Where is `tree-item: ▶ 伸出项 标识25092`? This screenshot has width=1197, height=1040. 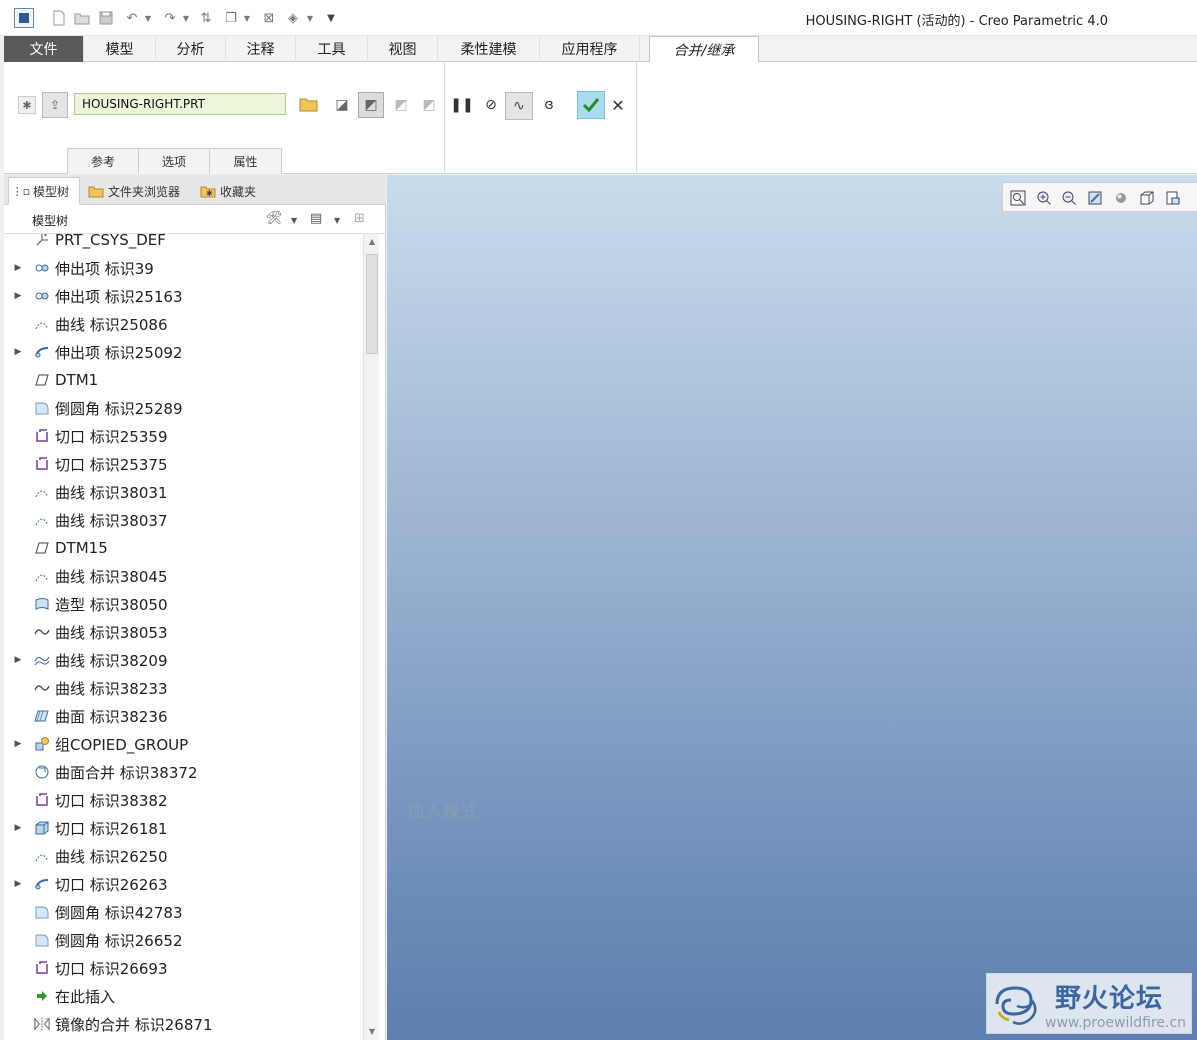
tree-item: ▶ 伸出项 标识25092 is located at coordinates (186, 352).